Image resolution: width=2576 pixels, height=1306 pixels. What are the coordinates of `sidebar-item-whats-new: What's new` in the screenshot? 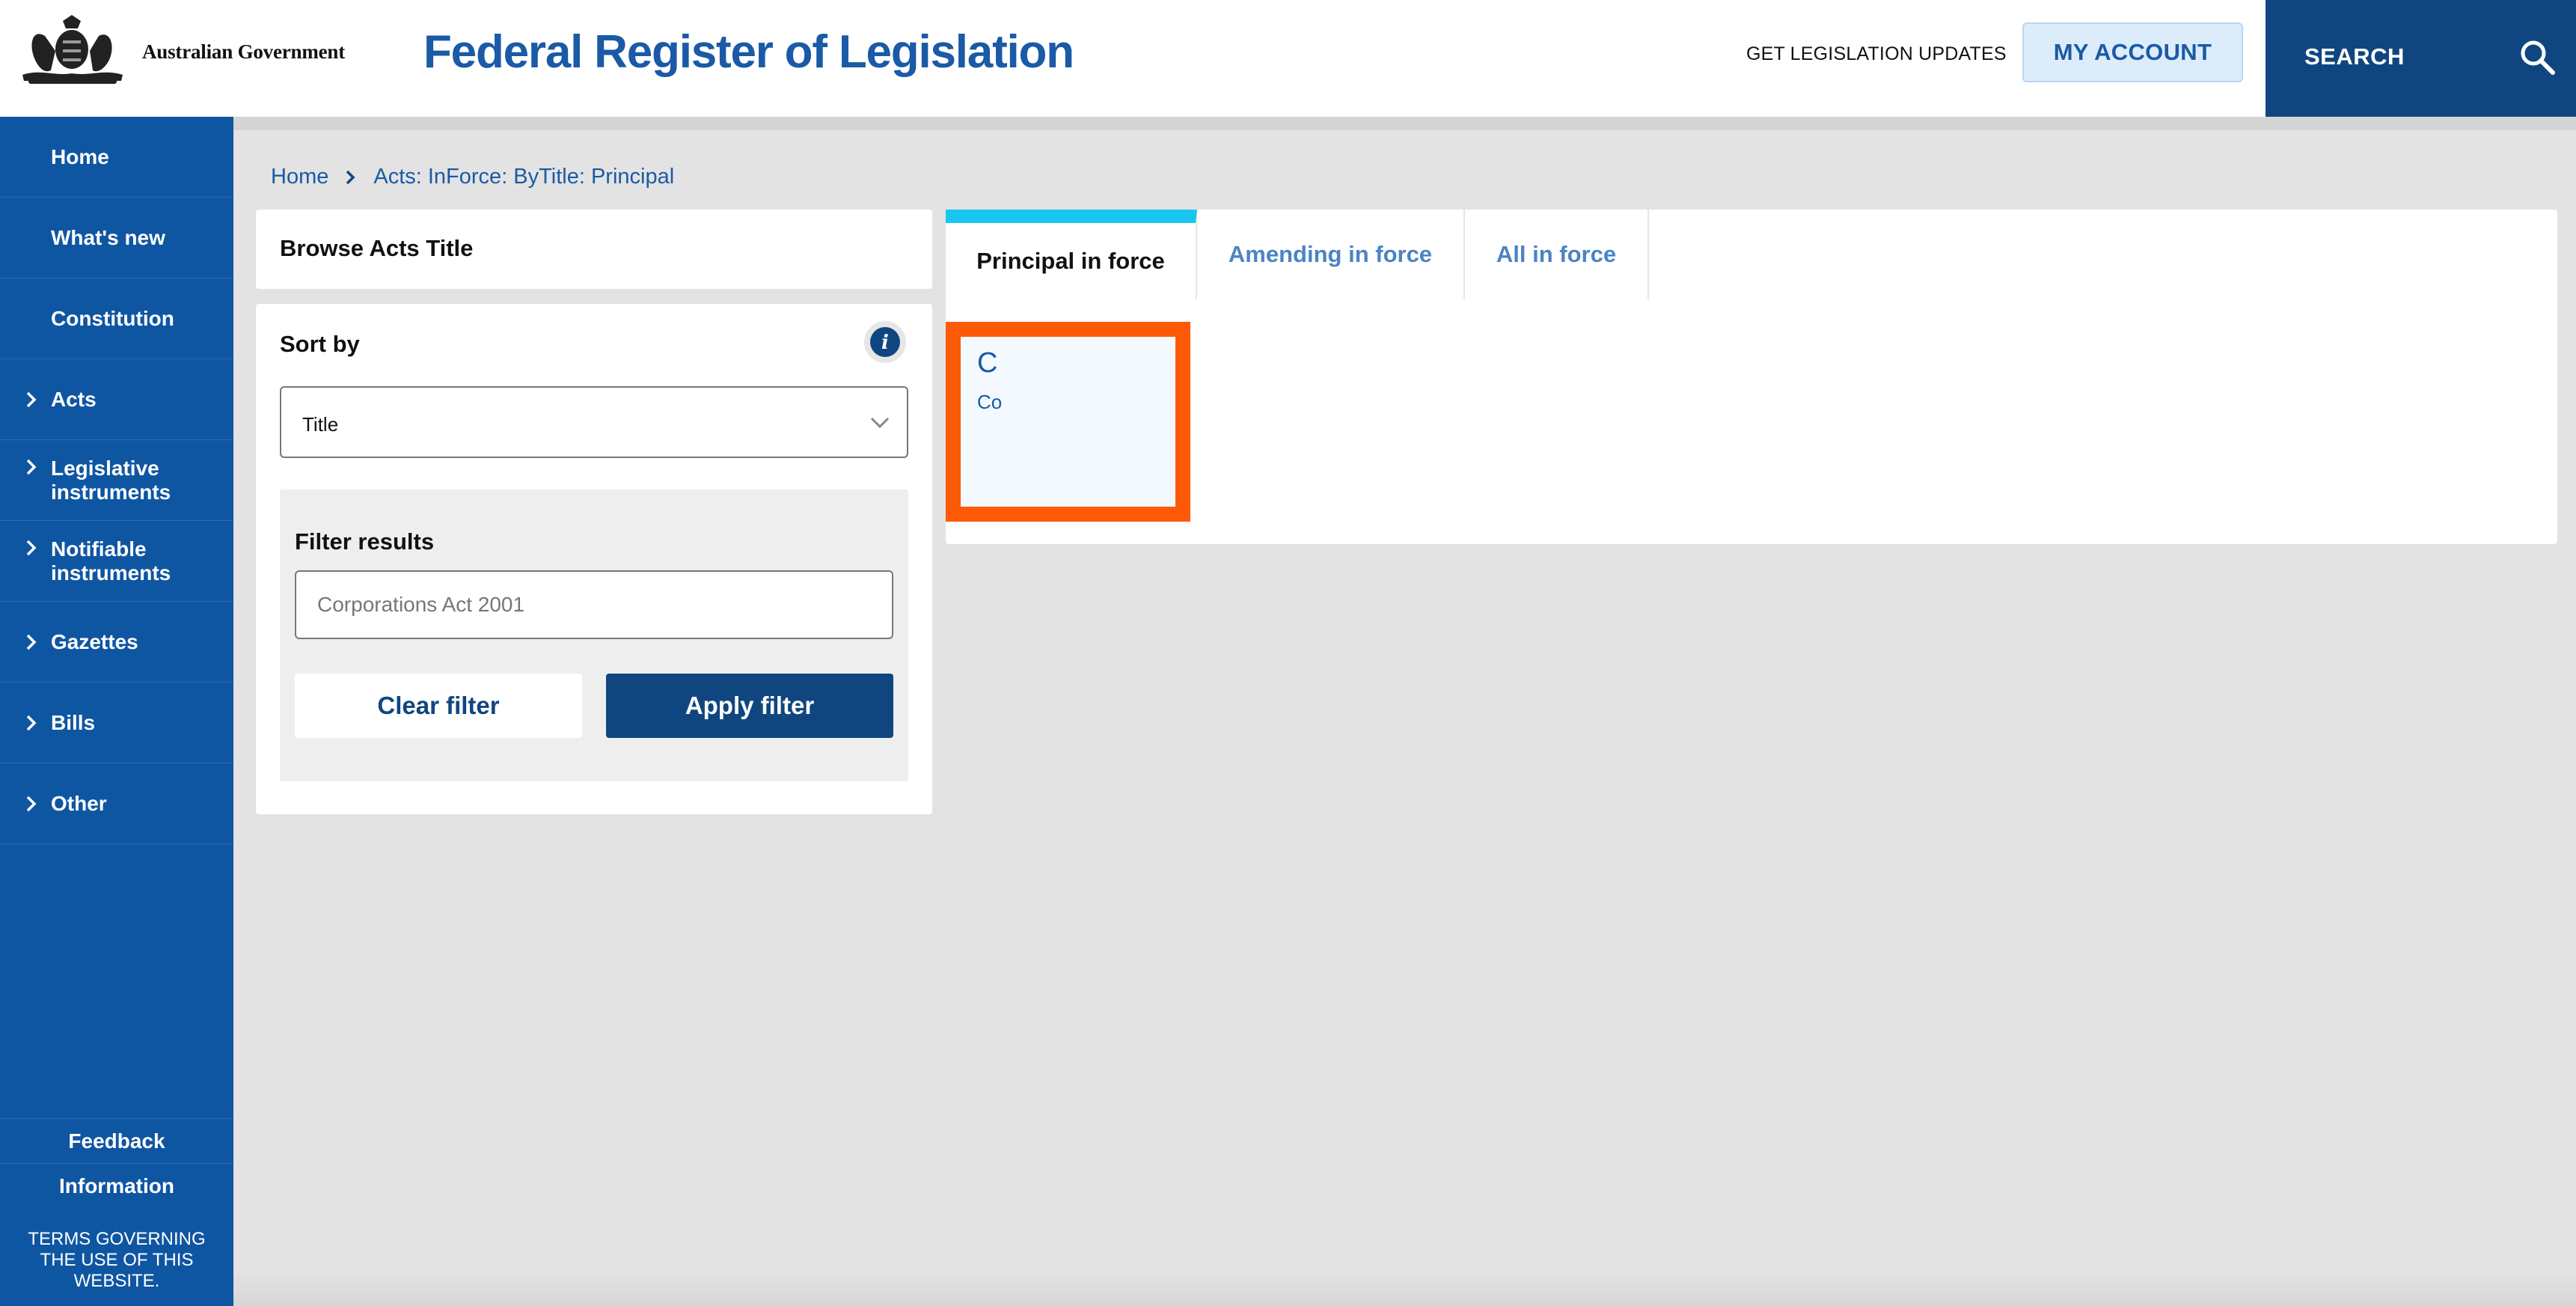 It's located at (116, 238).